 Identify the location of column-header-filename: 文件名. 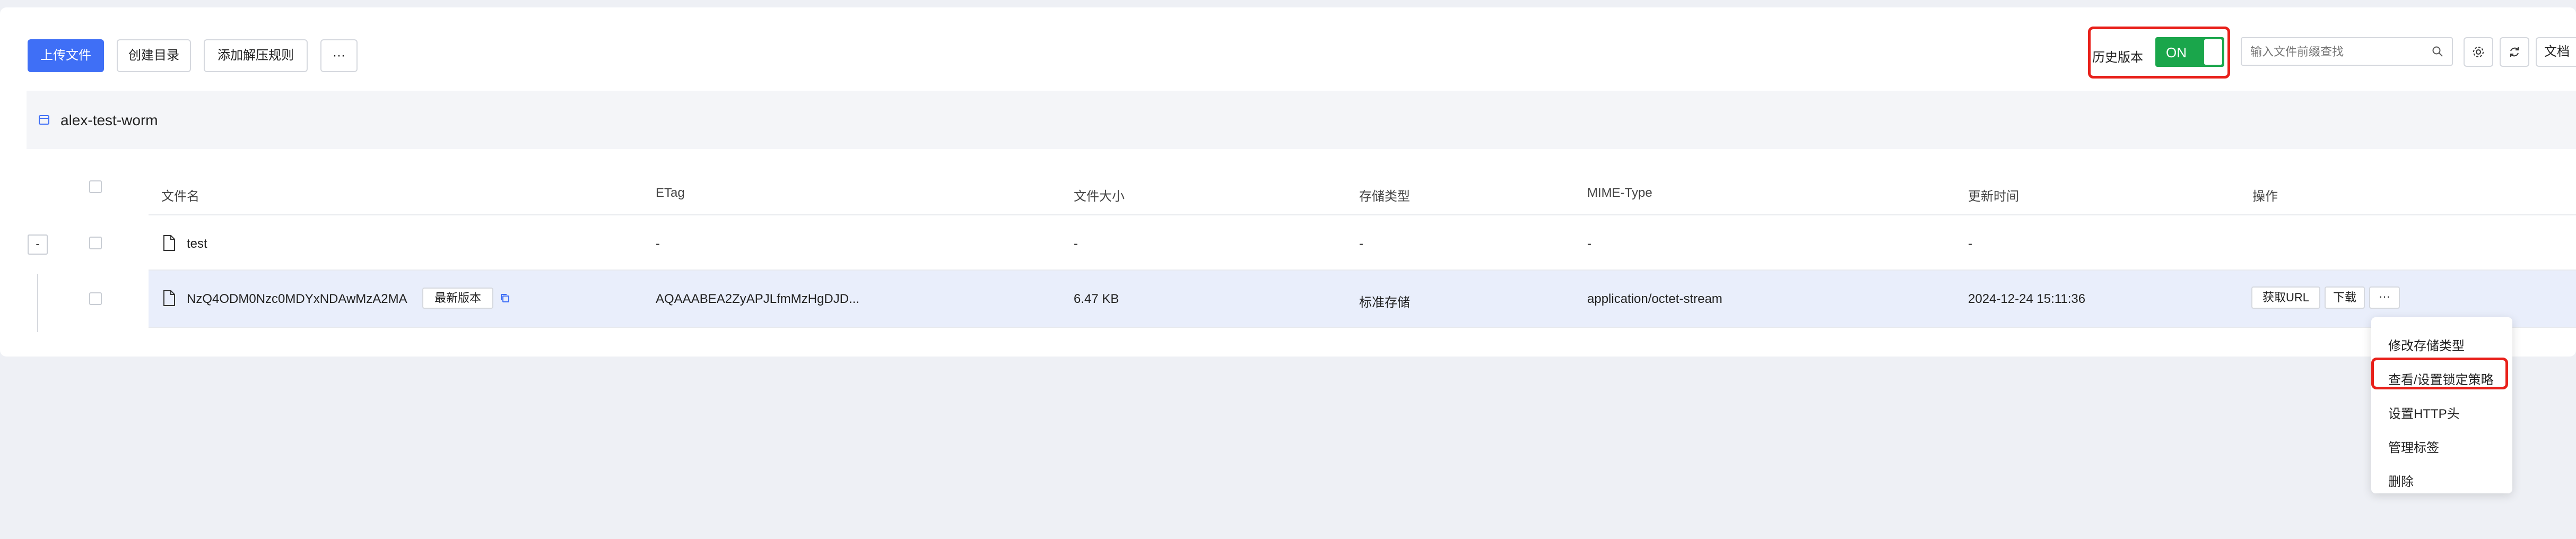
(180, 196).